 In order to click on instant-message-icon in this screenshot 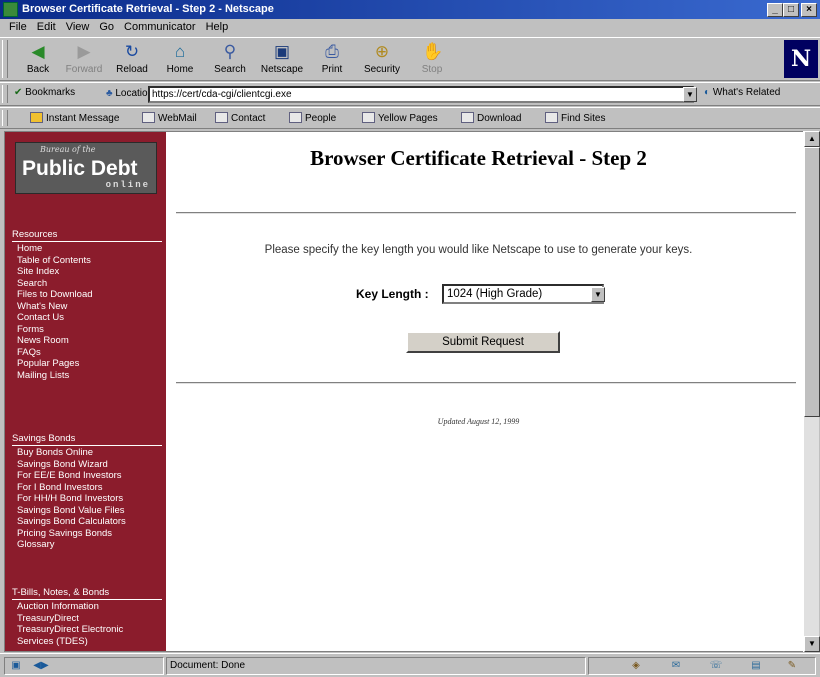, I will do `click(36, 117)`.